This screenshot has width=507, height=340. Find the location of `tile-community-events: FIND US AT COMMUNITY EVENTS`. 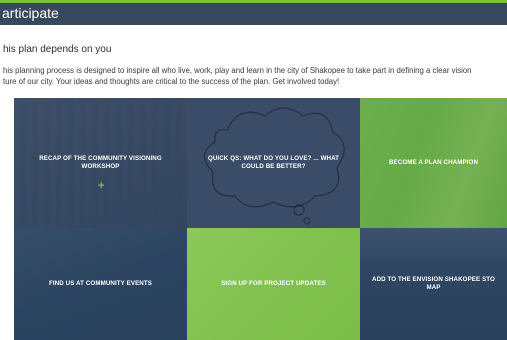

tile-community-events: FIND US AT COMMUNITY EVENTS is located at coordinates (100, 284).